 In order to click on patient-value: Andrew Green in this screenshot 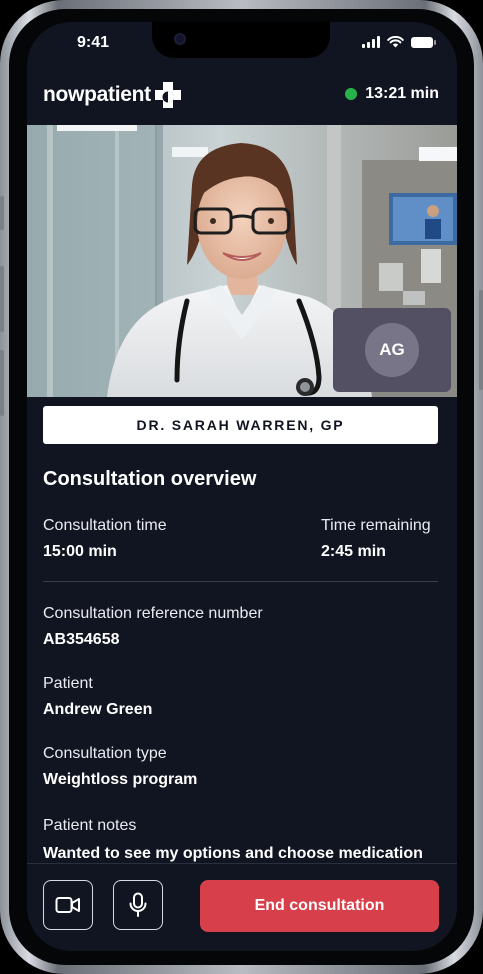, I will do `click(98, 709)`.